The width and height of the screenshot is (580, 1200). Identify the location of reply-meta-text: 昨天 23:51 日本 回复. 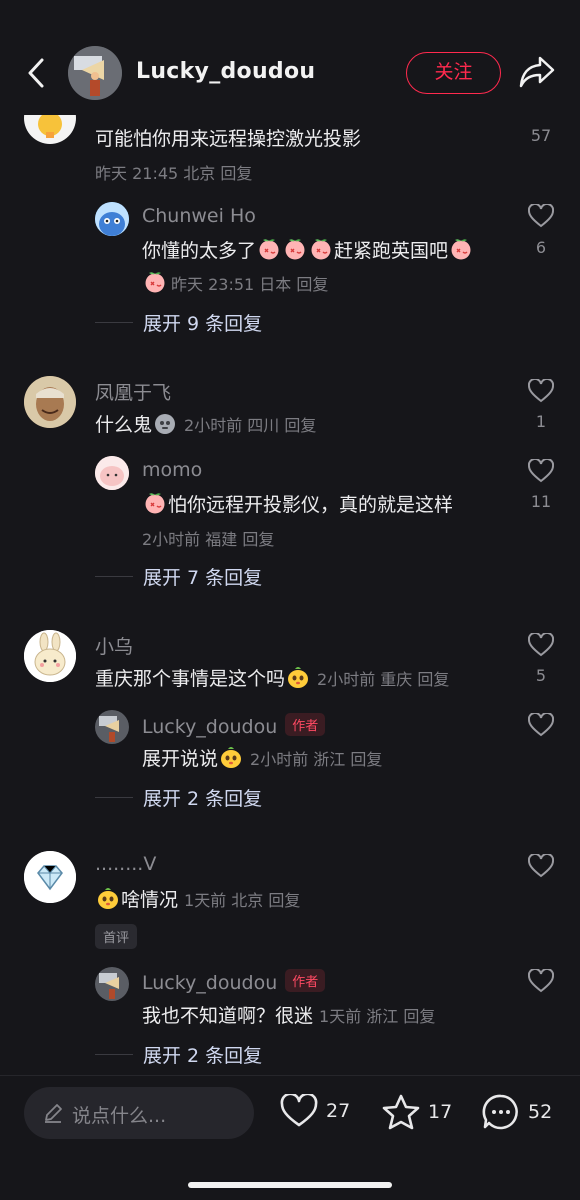
(250, 284).